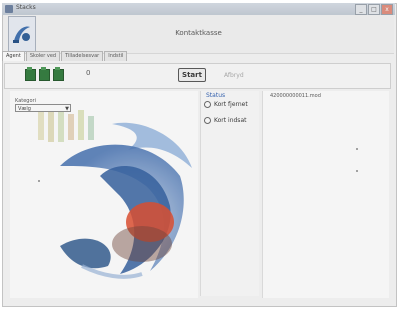 This screenshot has width=400, height=313. I want to click on header-banner: Kontaktkasse, so click(198, 34).